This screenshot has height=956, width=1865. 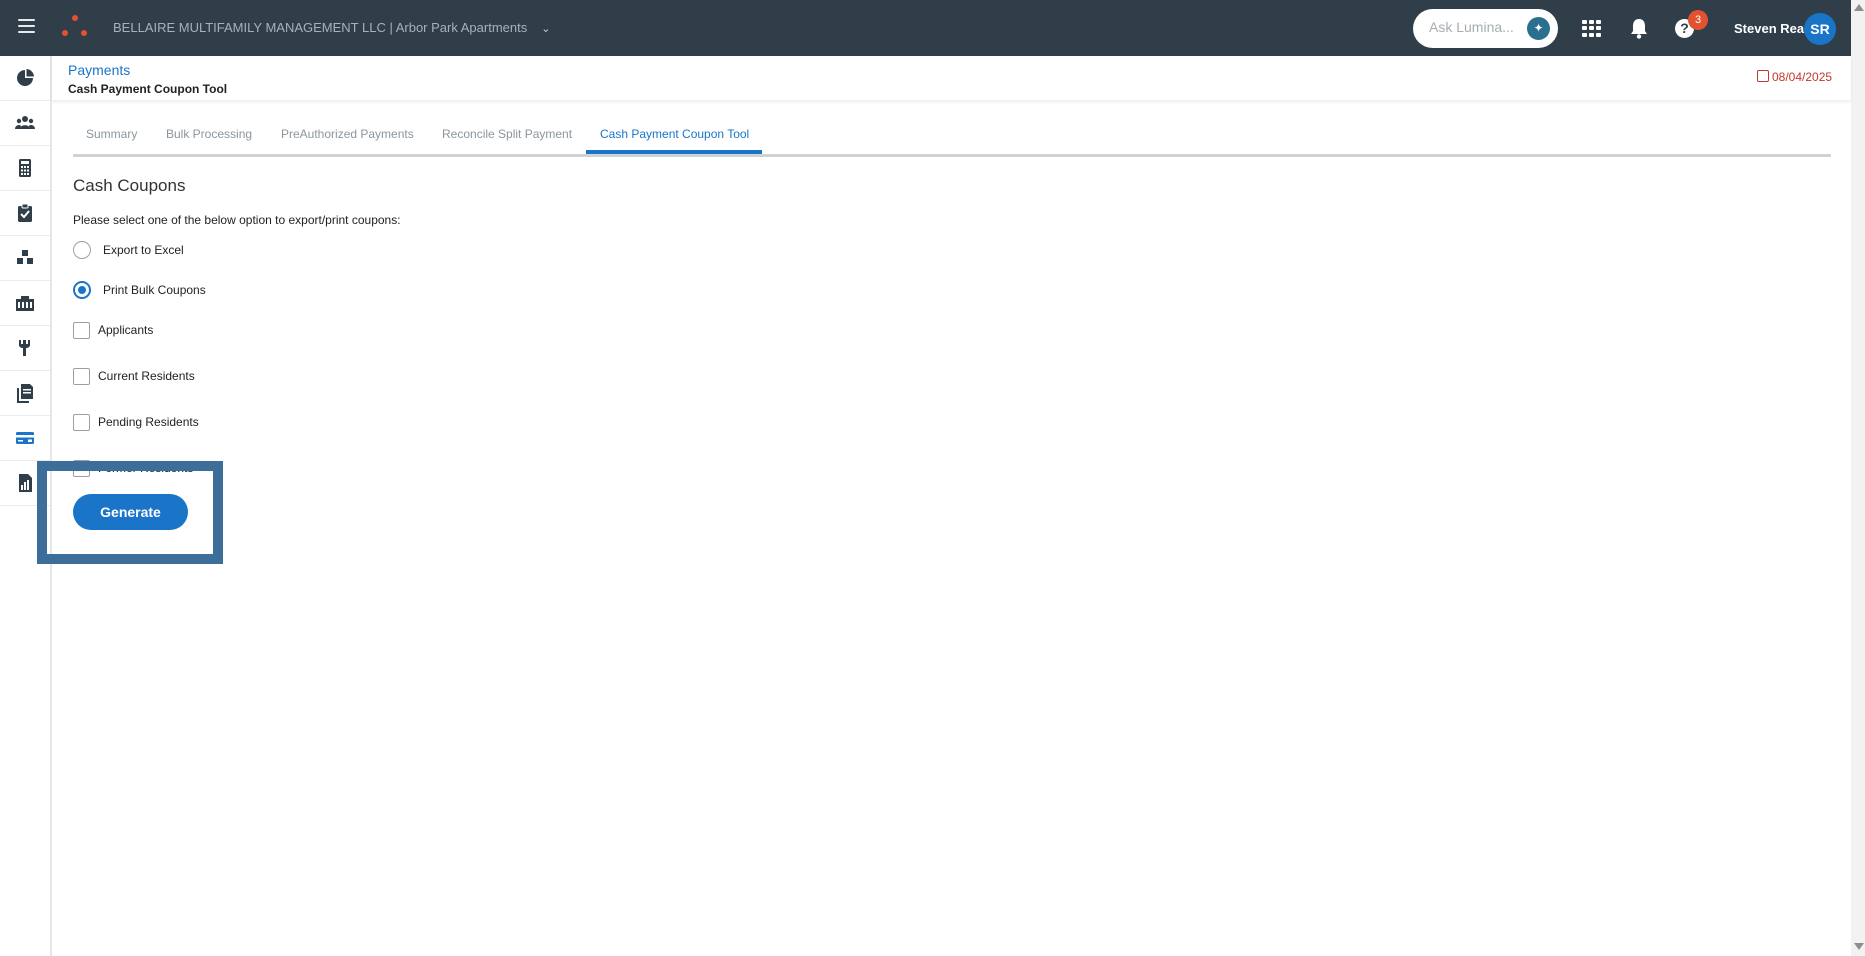 What do you see at coordinates (154, 290) in the screenshot?
I see `radio-label: Print Bulk Coupons` at bounding box center [154, 290].